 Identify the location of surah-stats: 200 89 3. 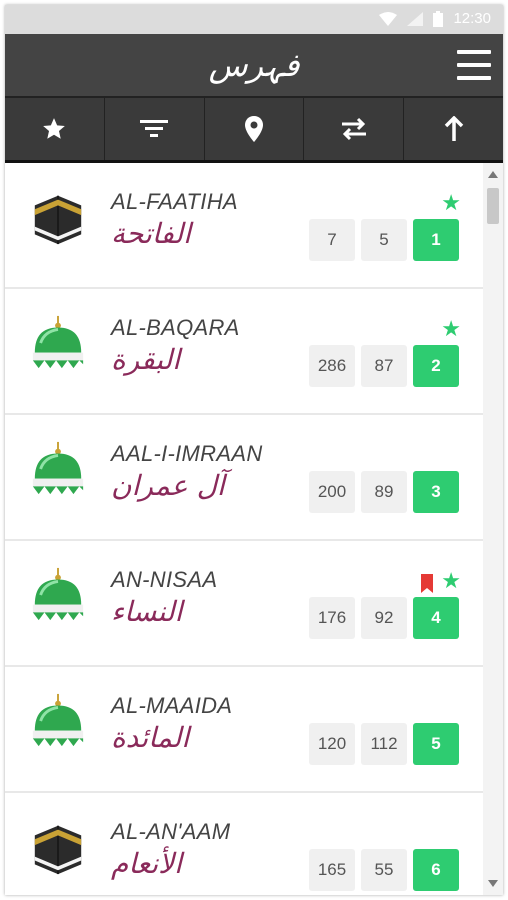
(384, 492).